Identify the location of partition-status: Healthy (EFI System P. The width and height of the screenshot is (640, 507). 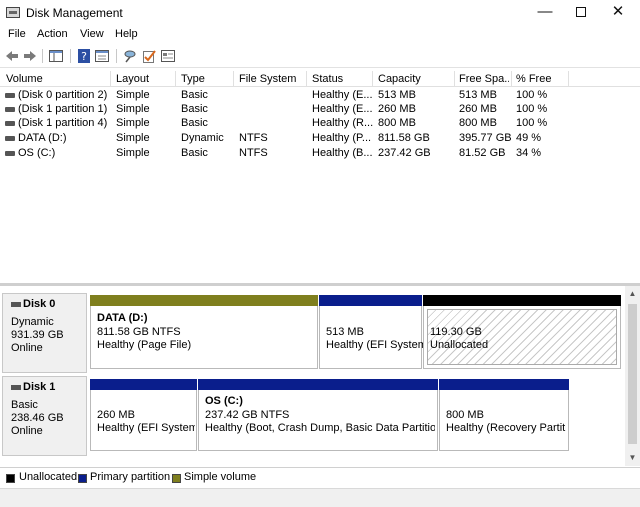
(146, 428).